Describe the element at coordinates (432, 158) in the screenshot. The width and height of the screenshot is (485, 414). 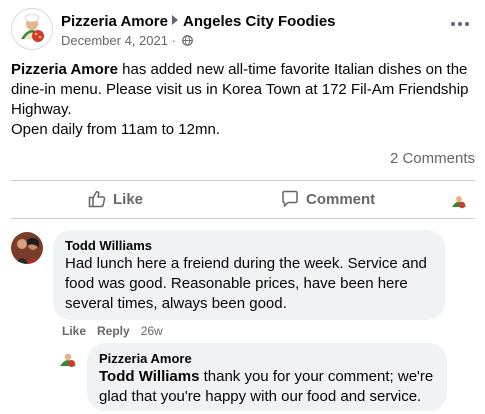
I see `comments-count-link: 2 Comments` at that location.